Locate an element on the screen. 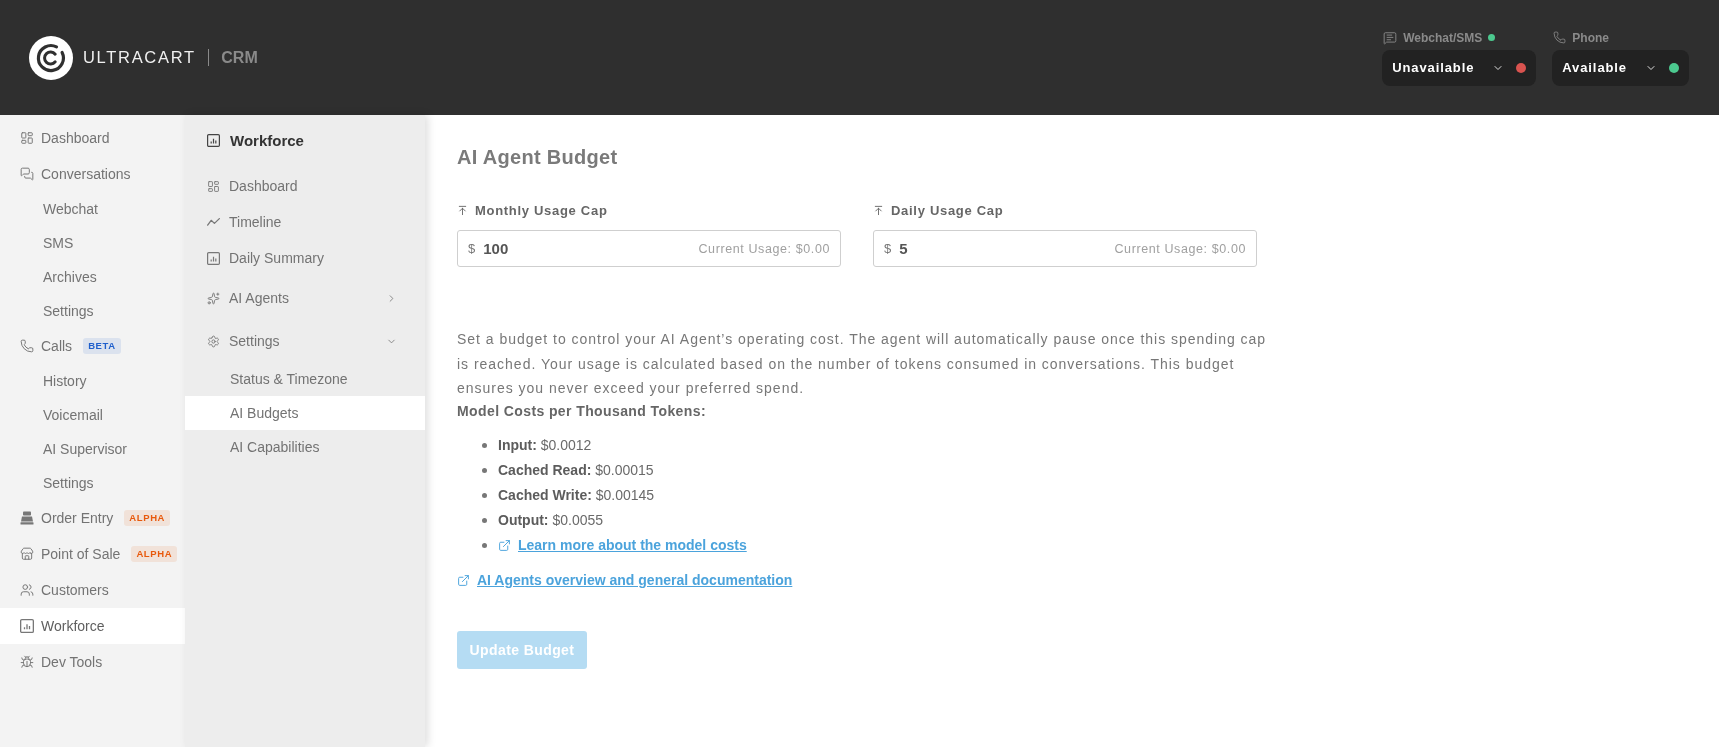  chat-message-icon is located at coordinates (1390, 37).